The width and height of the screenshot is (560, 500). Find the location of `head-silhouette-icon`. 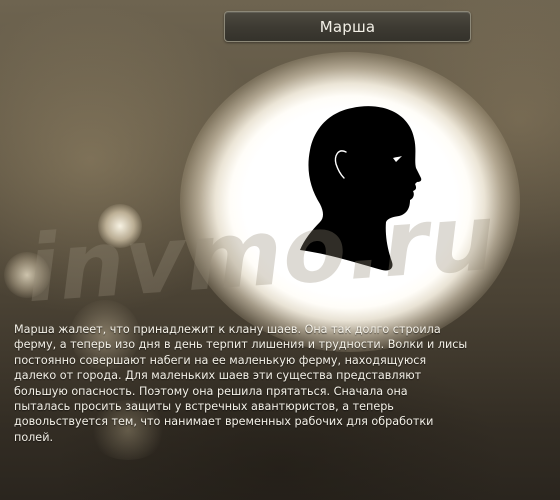

head-silhouette-icon is located at coordinates (361, 188).